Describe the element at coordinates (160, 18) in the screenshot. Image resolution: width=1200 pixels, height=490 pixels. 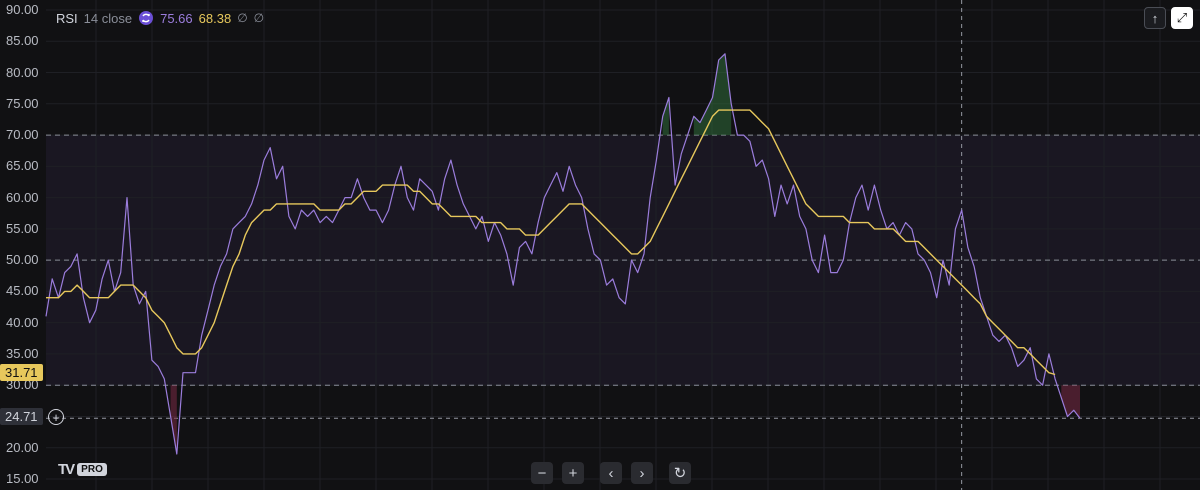
I see `indicator-legend: RSI 14 close 75.66 68.38 ∅ ∅` at that location.